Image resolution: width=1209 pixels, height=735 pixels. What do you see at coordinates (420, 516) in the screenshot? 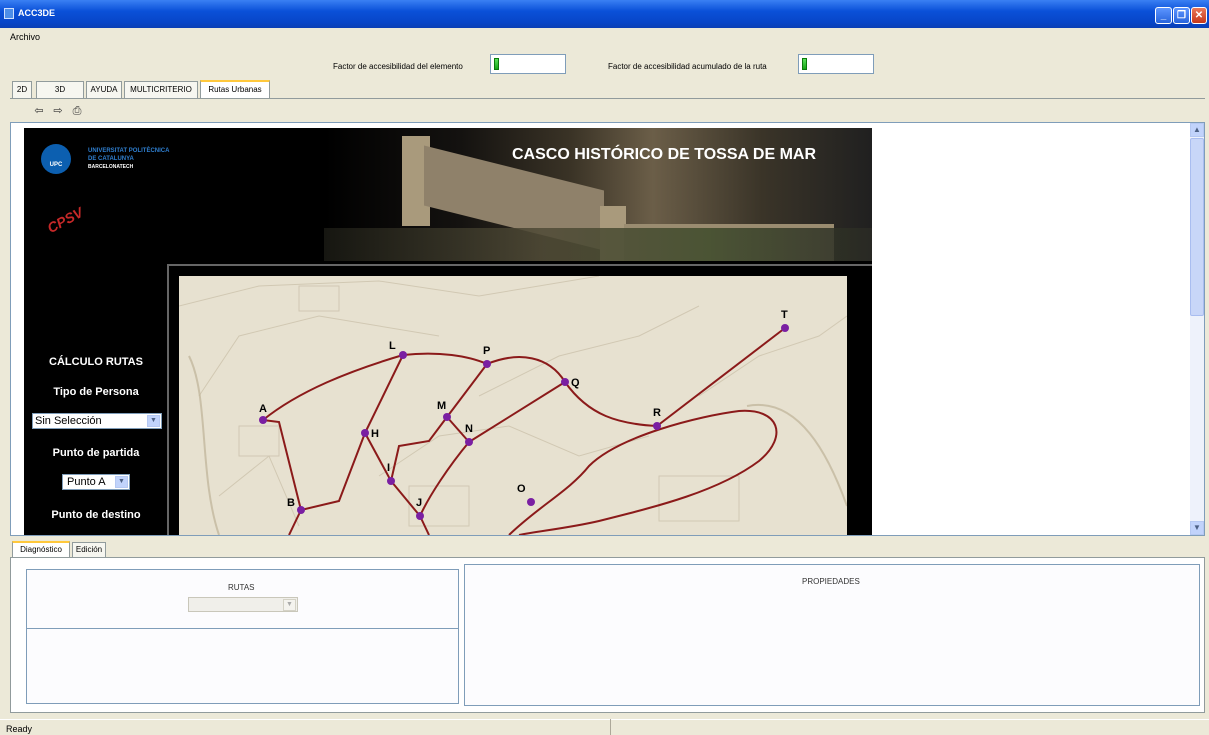
I see `route-node-j` at bounding box center [420, 516].